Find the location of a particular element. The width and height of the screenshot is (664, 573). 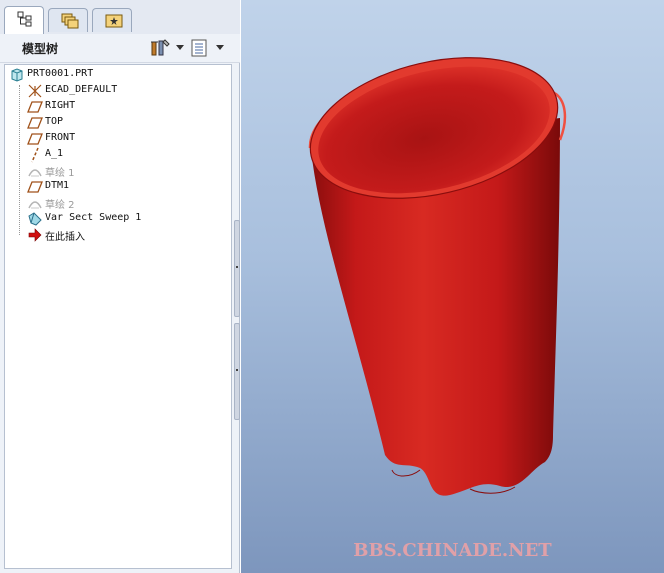

datum-axis-icon is located at coordinates (35, 155).